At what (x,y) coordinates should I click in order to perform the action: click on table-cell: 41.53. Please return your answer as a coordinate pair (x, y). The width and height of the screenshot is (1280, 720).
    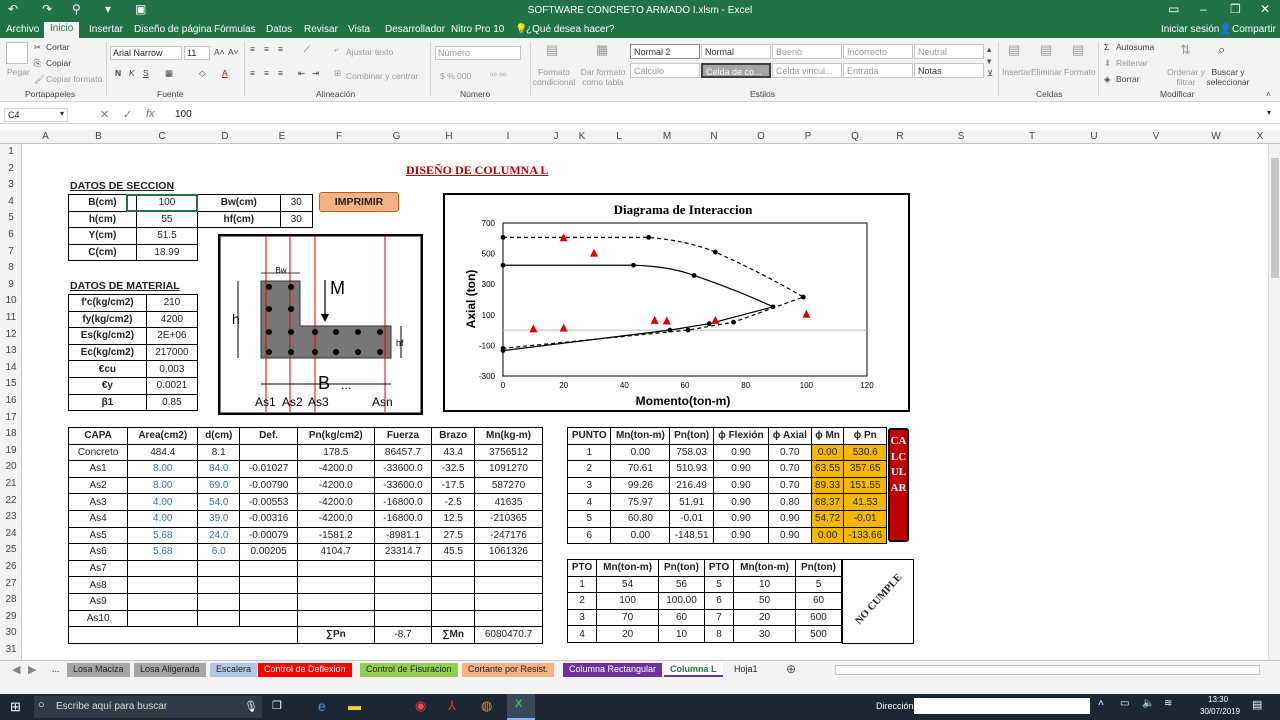
    Looking at the image, I should click on (865, 502).